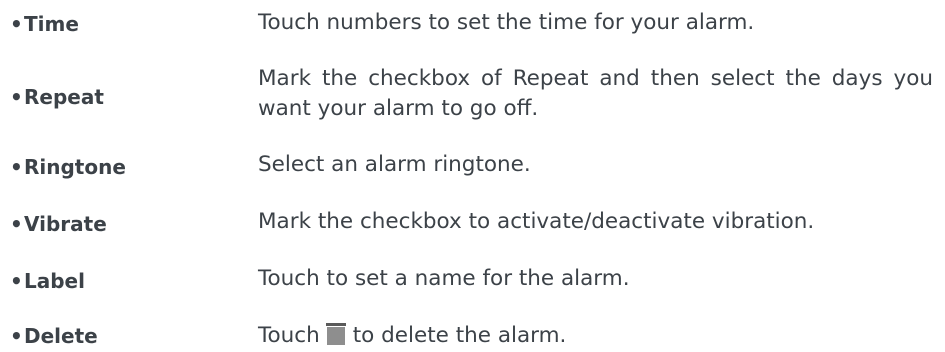 The image size is (945, 352). Describe the element at coordinates (394, 164) in the screenshot. I see `description-ringtone: Select an alarm ringtone.` at that location.